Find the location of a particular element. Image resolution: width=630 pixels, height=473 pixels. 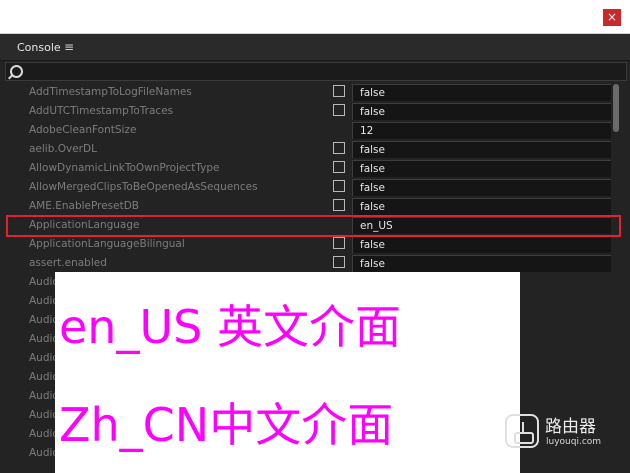

window-titlebar: × is located at coordinates (315, 17).